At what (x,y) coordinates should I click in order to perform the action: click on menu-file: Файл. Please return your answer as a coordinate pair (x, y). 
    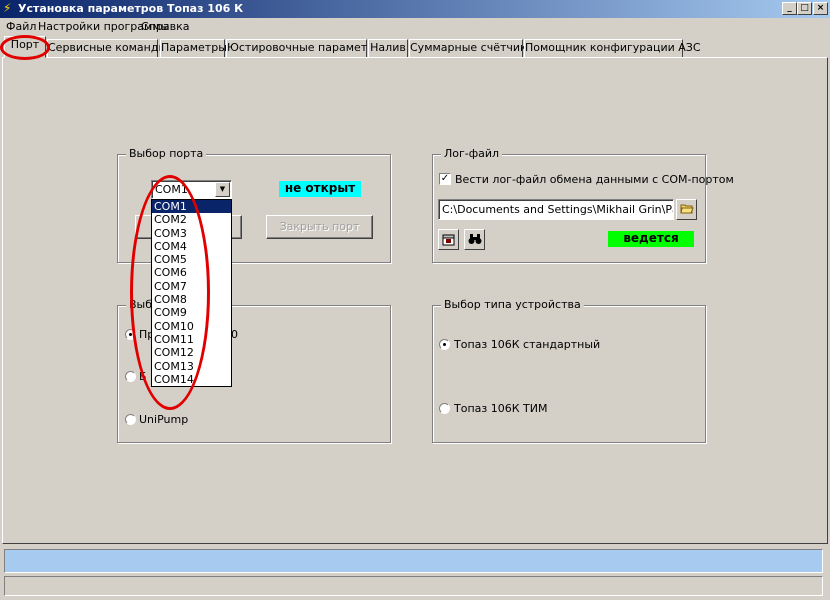
    Looking at the image, I should click on (21, 26).